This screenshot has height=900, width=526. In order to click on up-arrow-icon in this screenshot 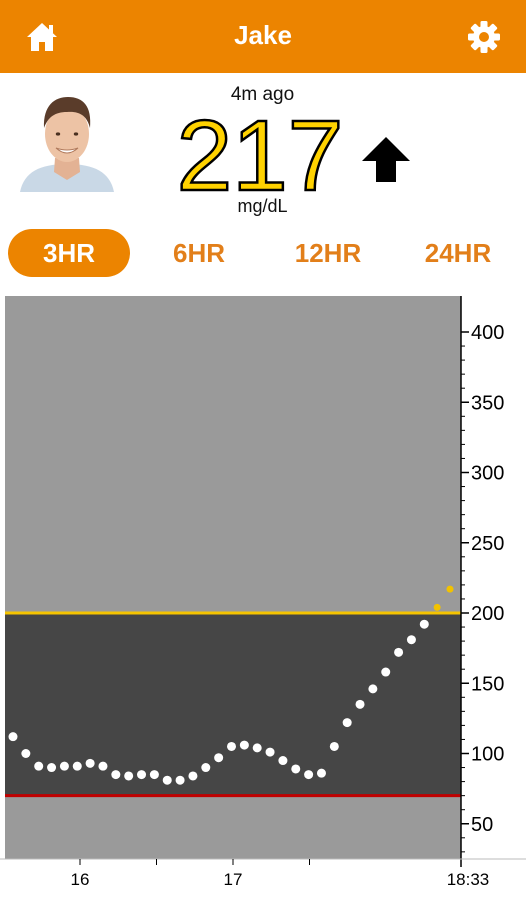, I will do `click(386, 159)`.